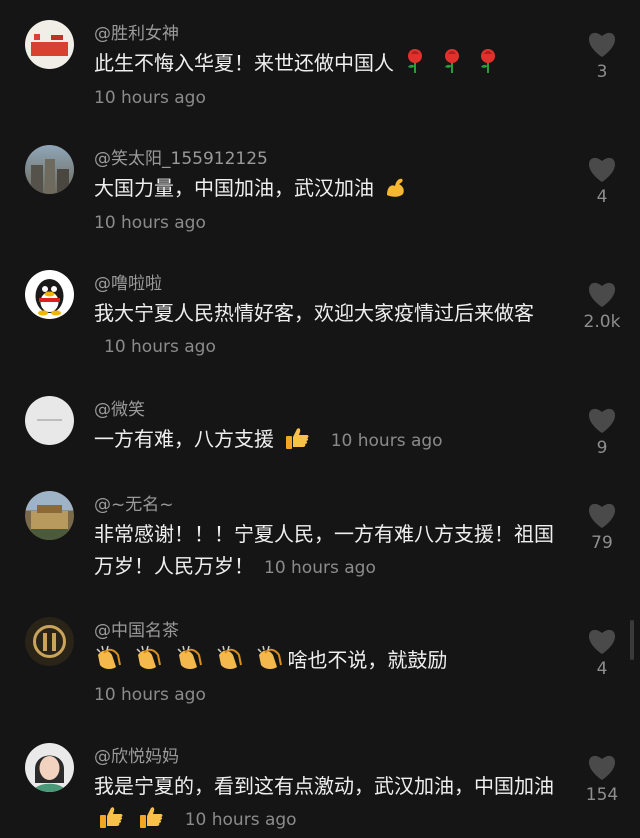  Describe the element at coordinates (119, 407) in the screenshot. I see `comment-username: @微笑` at that location.